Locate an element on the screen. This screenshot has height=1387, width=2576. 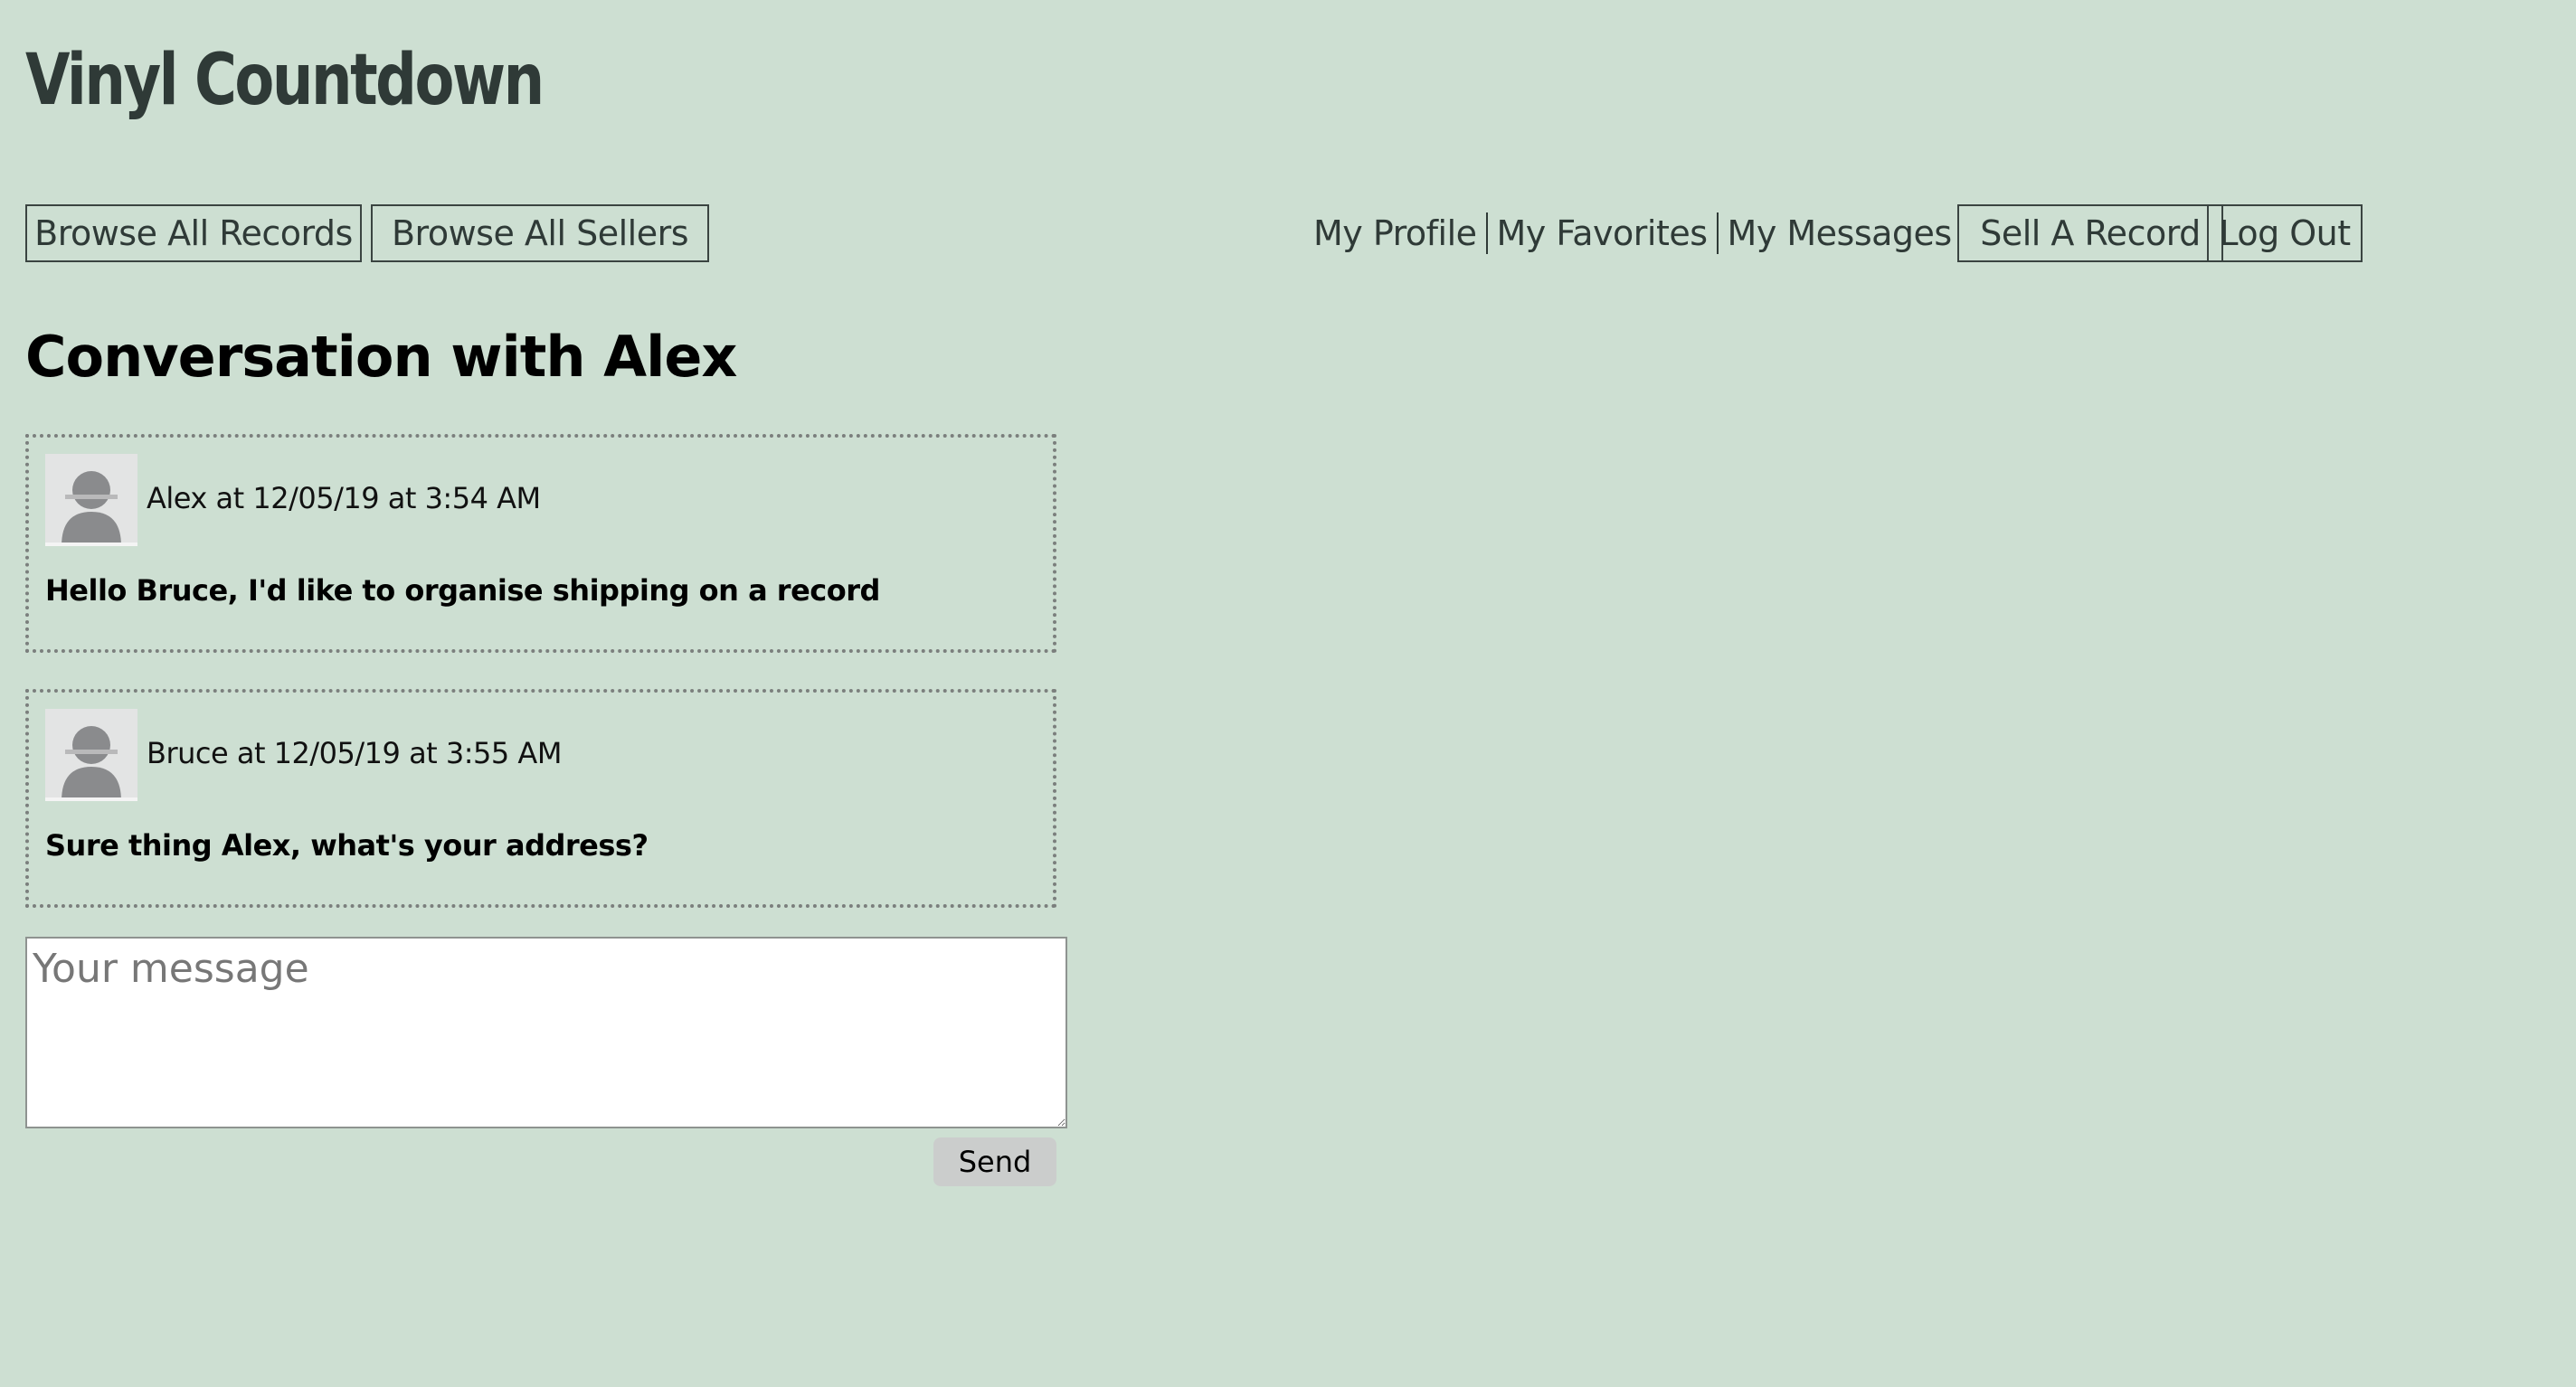
message-text: Sure thing Alex, what's your address? is located at coordinates (347, 845).